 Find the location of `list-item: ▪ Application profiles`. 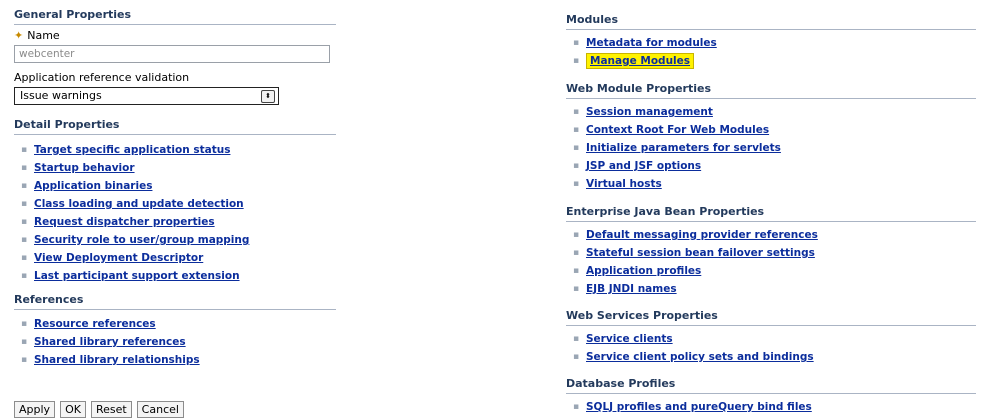

list-item: ▪ Application profiles is located at coordinates (692, 271).